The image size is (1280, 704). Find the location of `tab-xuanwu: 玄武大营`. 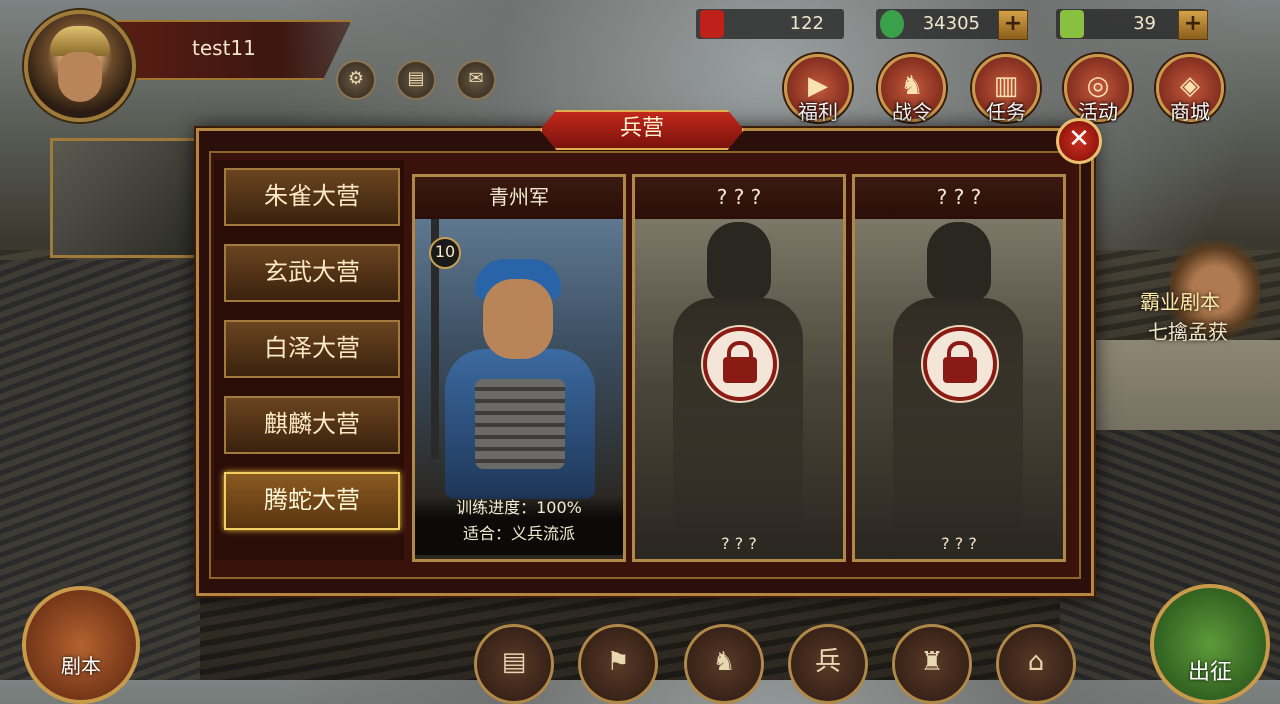

tab-xuanwu: 玄武大营 is located at coordinates (312, 273).